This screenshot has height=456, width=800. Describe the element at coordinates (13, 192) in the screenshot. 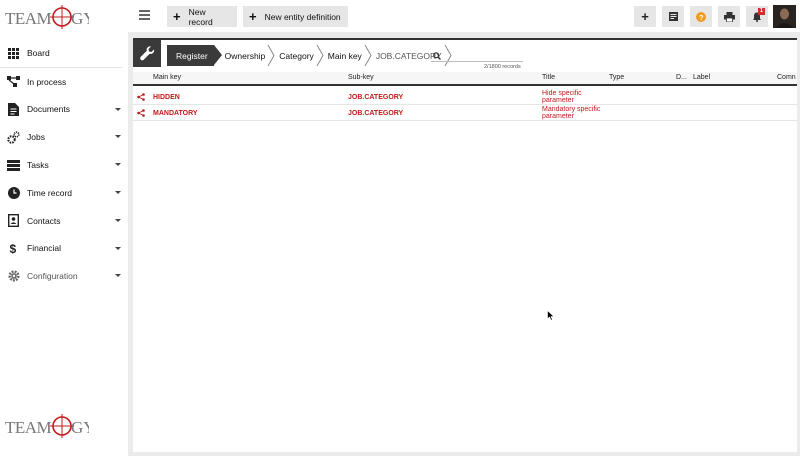

I see `clock-icon` at that location.